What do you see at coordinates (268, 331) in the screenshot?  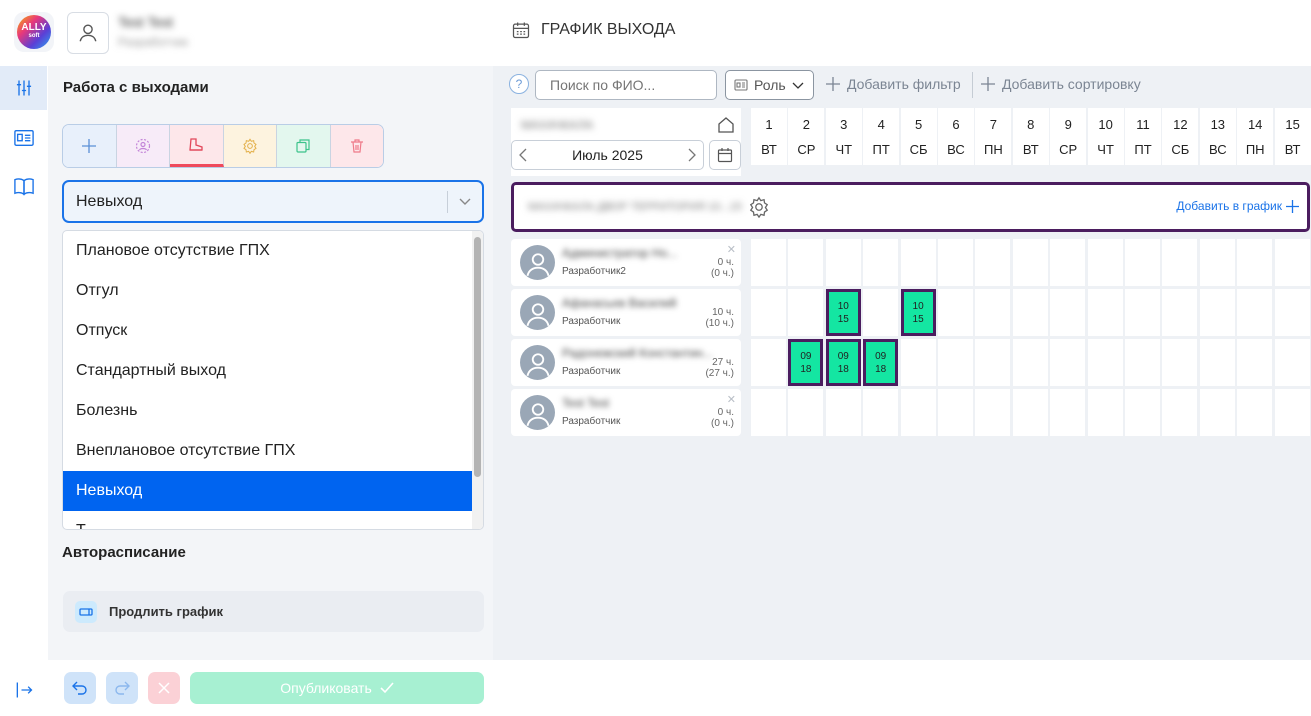 I see `dropdown-option: Отпуск` at bounding box center [268, 331].